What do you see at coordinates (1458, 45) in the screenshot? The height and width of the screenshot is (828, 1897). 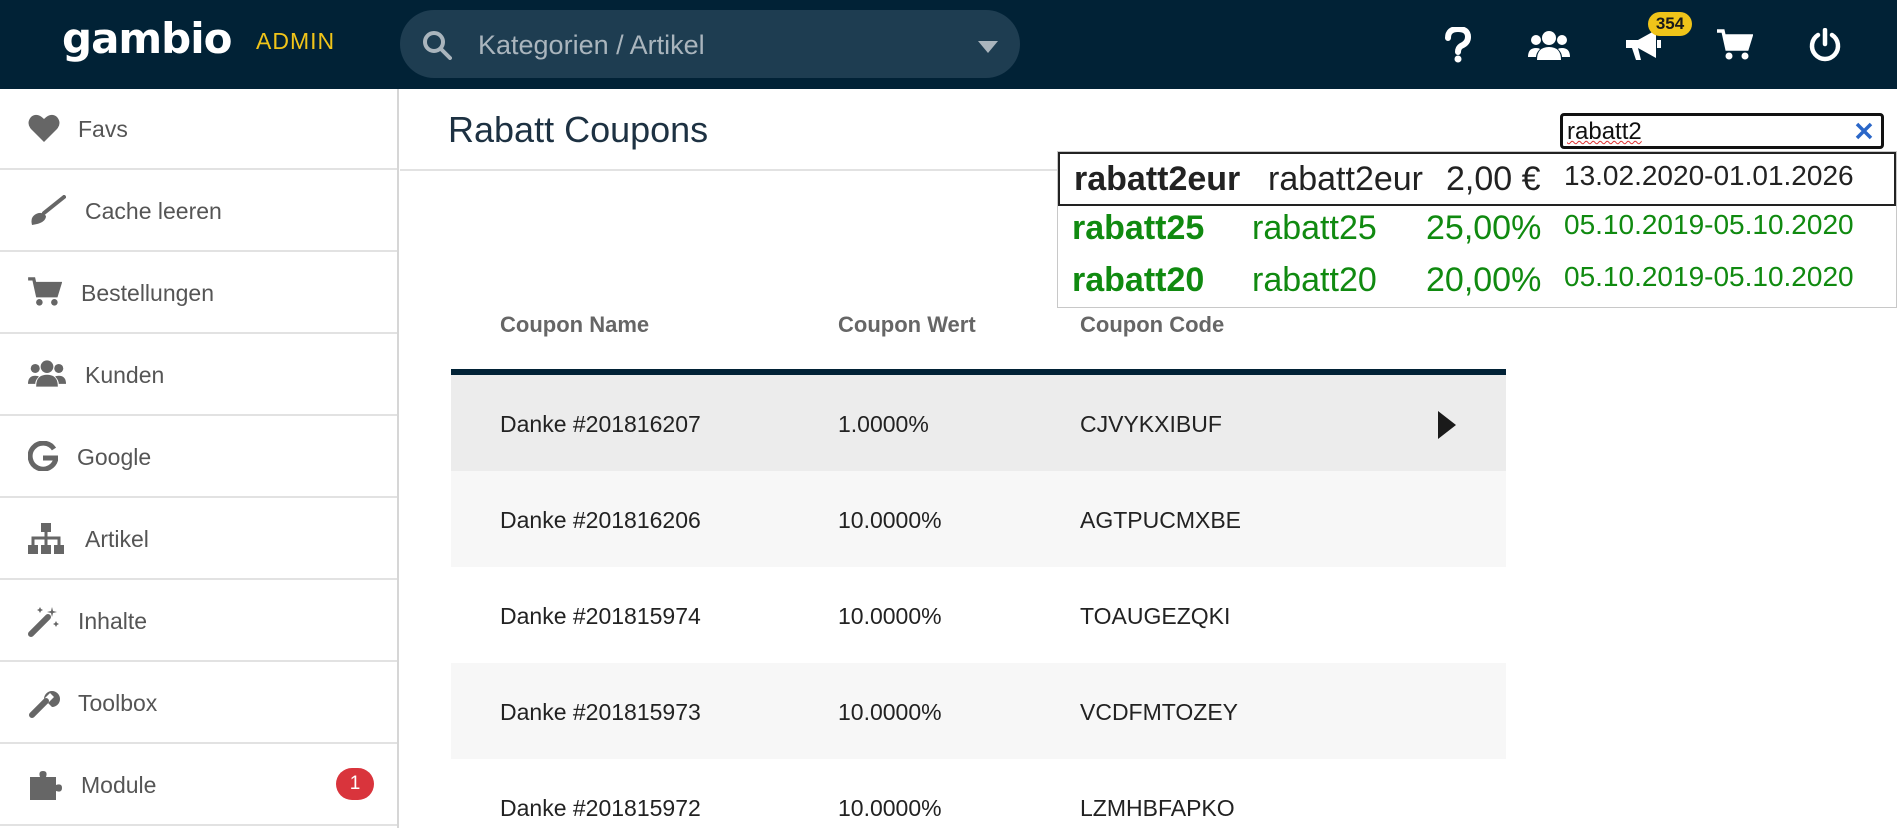 I see `help-icon` at bounding box center [1458, 45].